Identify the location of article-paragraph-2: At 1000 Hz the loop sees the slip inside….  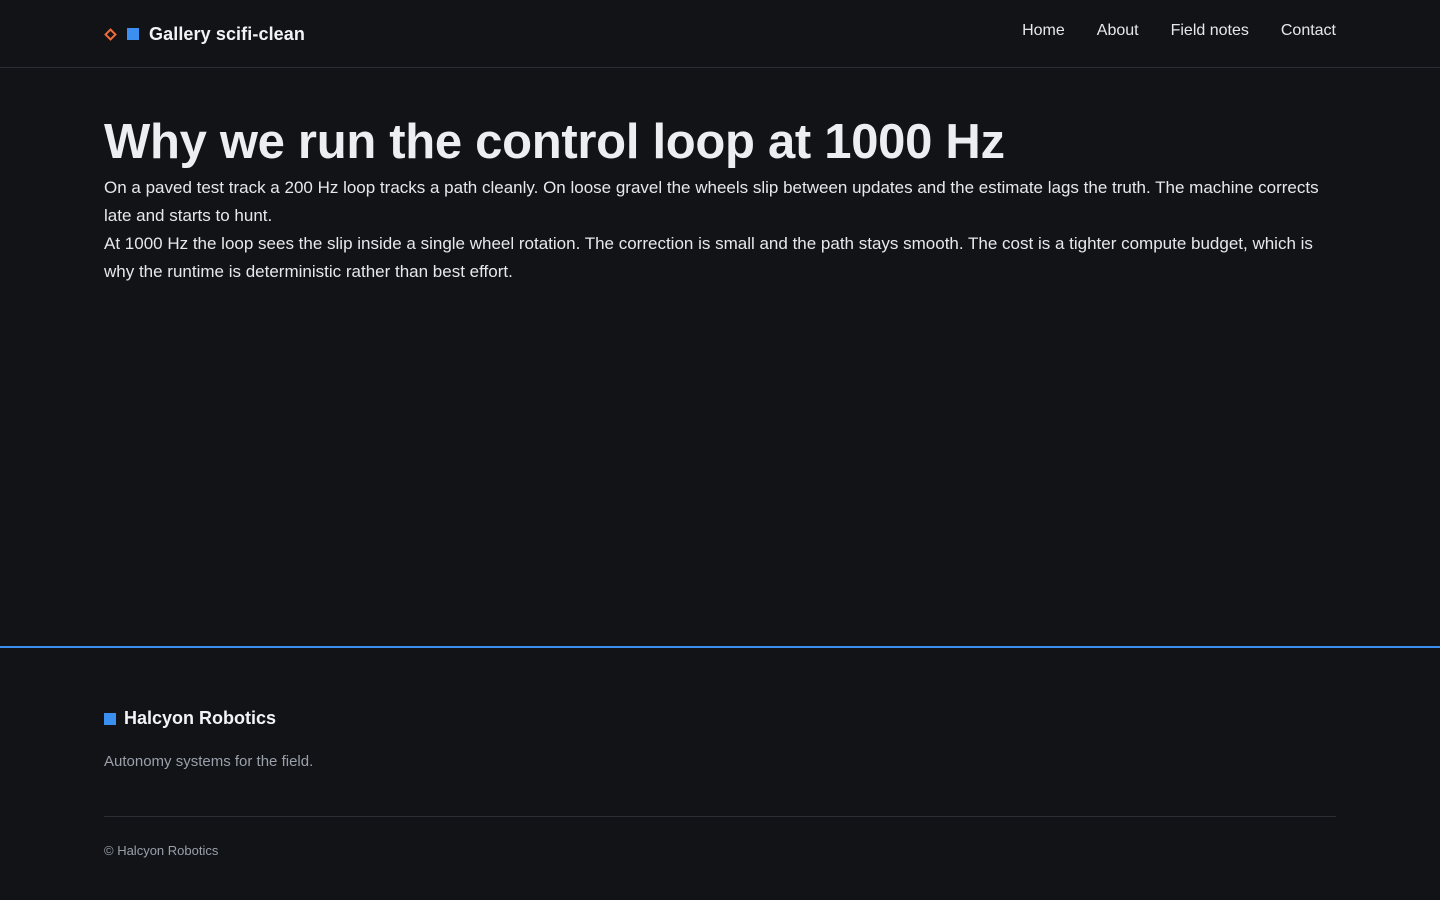
(708, 257).